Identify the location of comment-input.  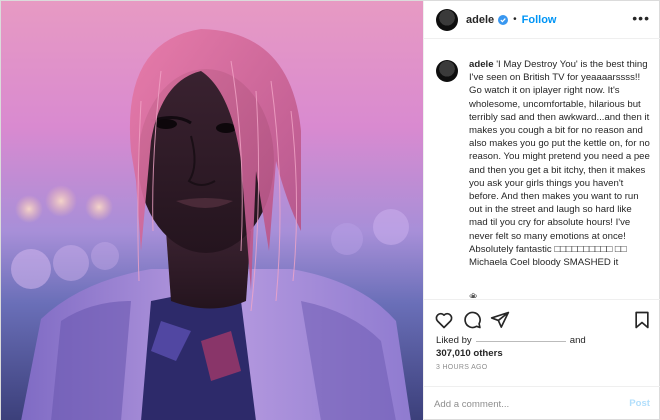
(524, 404).